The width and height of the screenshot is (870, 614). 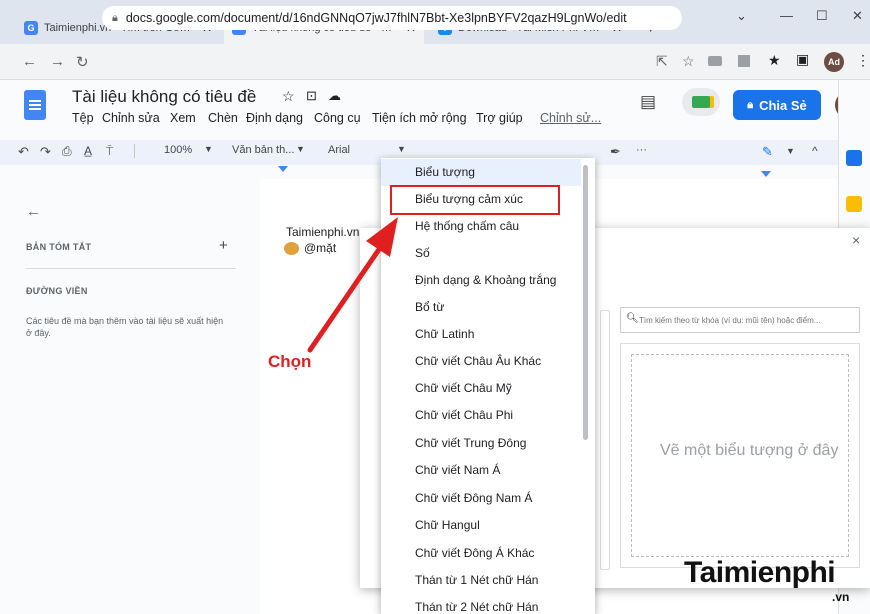 I want to click on draw-symbol-hint: Vẽ một biểu tượng ở đây, so click(x=749, y=450).